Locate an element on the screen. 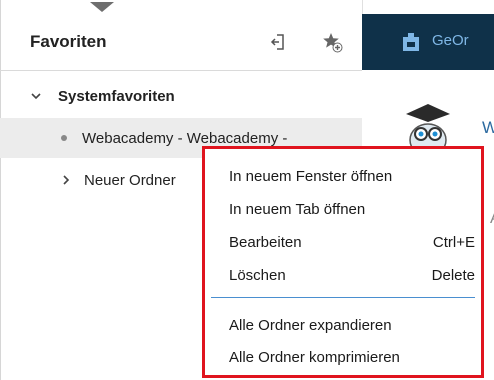 This screenshot has height=380, width=494. favorites-header: Favoriten is located at coordinates (181, 42).